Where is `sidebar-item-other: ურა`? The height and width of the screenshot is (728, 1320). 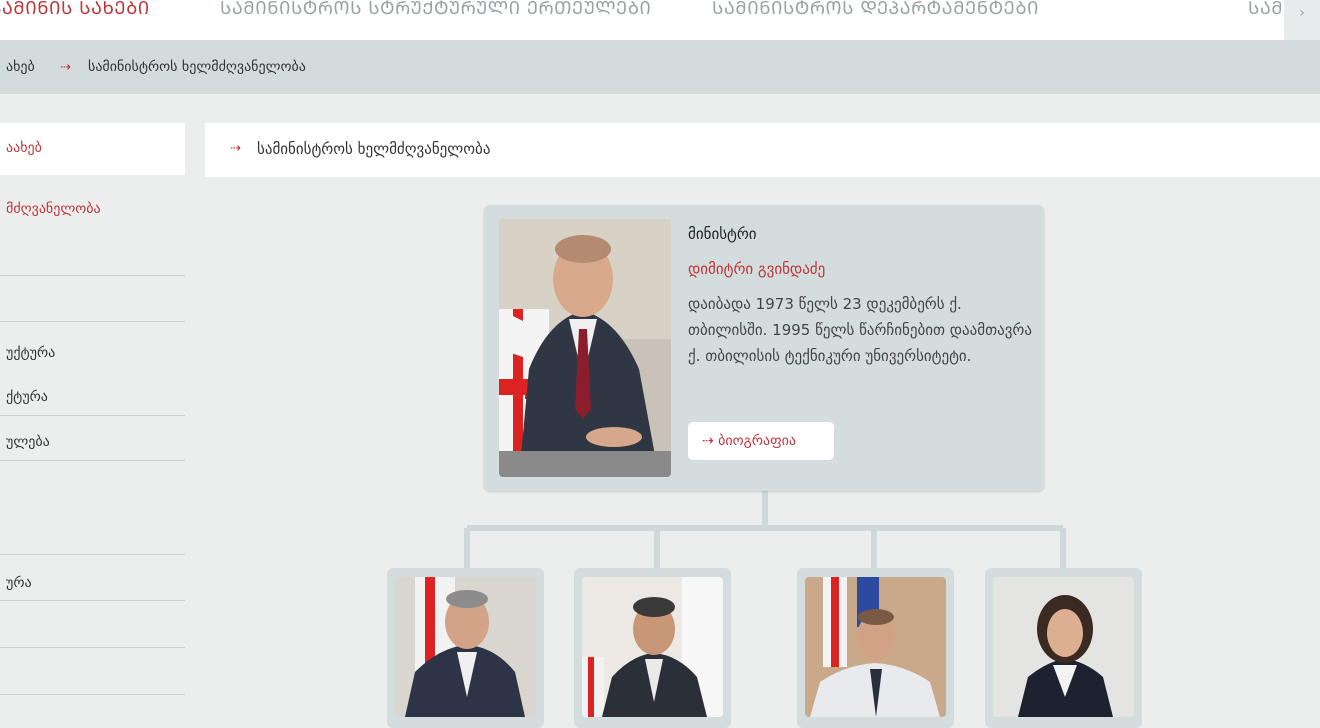
sidebar-item-other: ურა is located at coordinates (19, 583).